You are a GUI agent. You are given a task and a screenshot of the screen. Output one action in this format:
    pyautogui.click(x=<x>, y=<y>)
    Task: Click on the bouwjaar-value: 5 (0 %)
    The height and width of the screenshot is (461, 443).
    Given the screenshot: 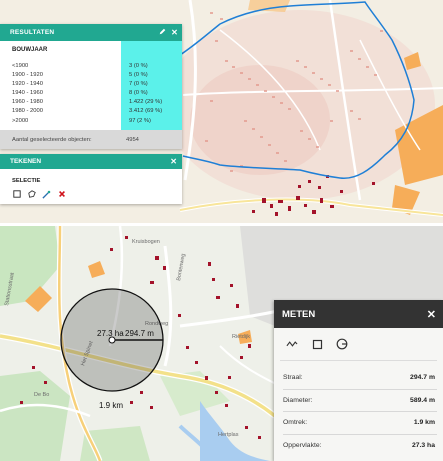 What is the action you would take?
    pyautogui.click(x=138, y=75)
    